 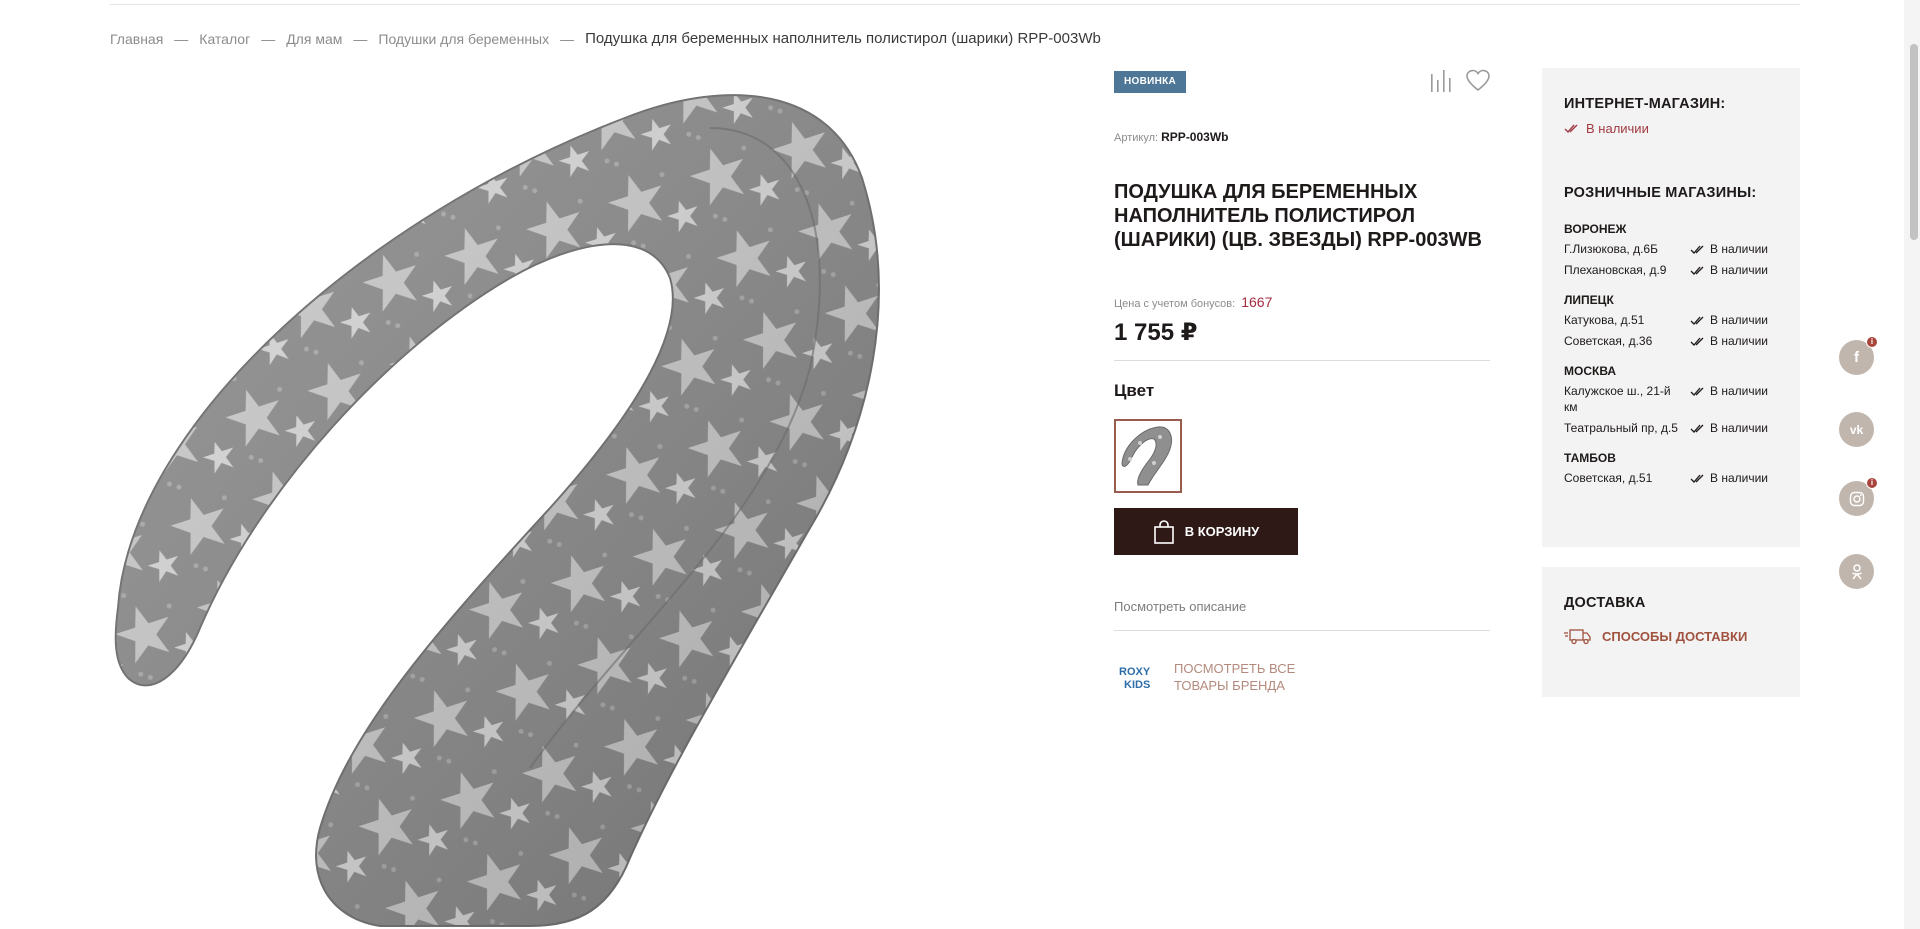 What do you see at coordinates (463, 39) in the screenshot?
I see `breadcrumb-pregnancy-pillows: Подушки для беременных` at bounding box center [463, 39].